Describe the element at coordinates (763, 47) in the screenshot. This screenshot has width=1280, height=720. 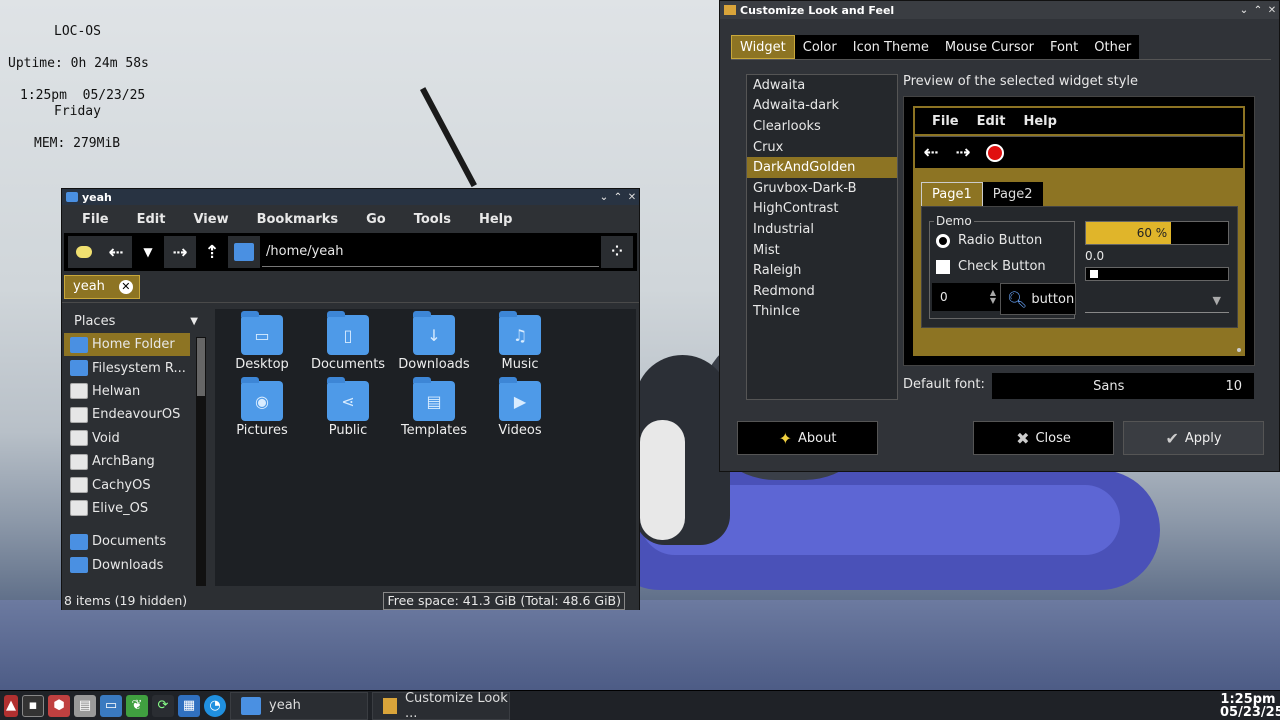
I see `tab-widget: Widget` at that location.